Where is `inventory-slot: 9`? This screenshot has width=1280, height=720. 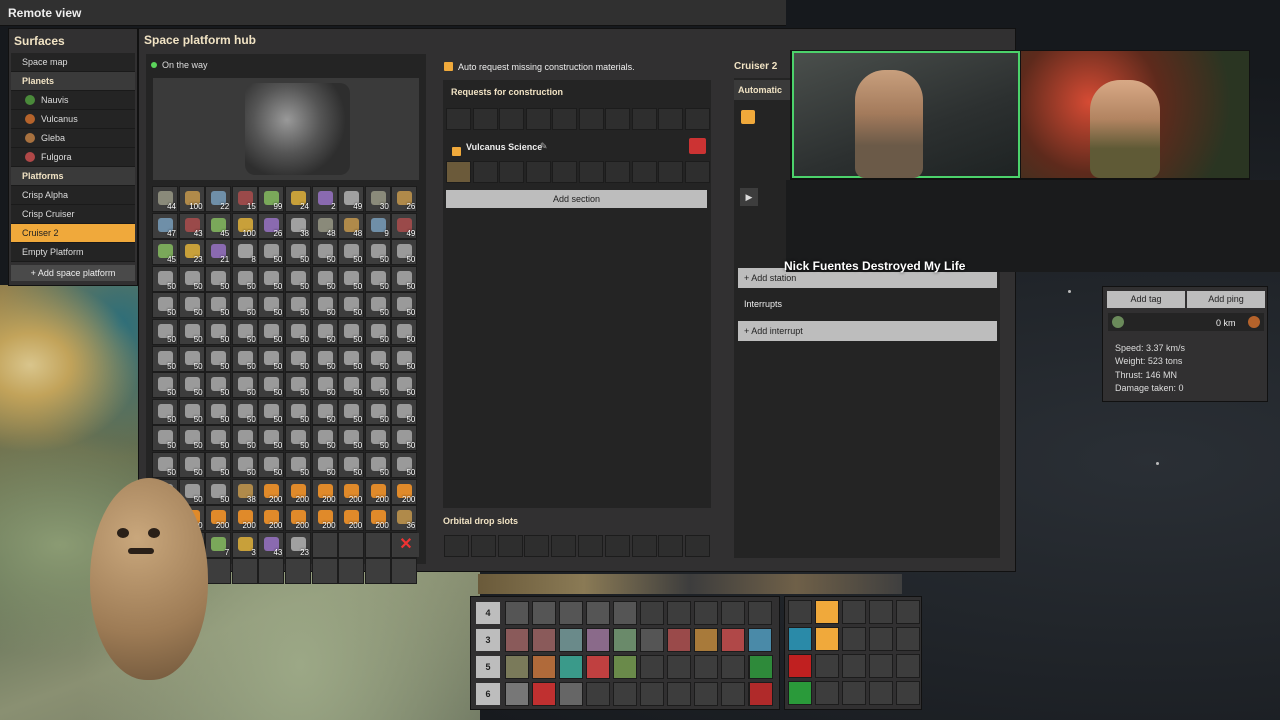
inventory-slot: 9 is located at coordinates (377, 225).